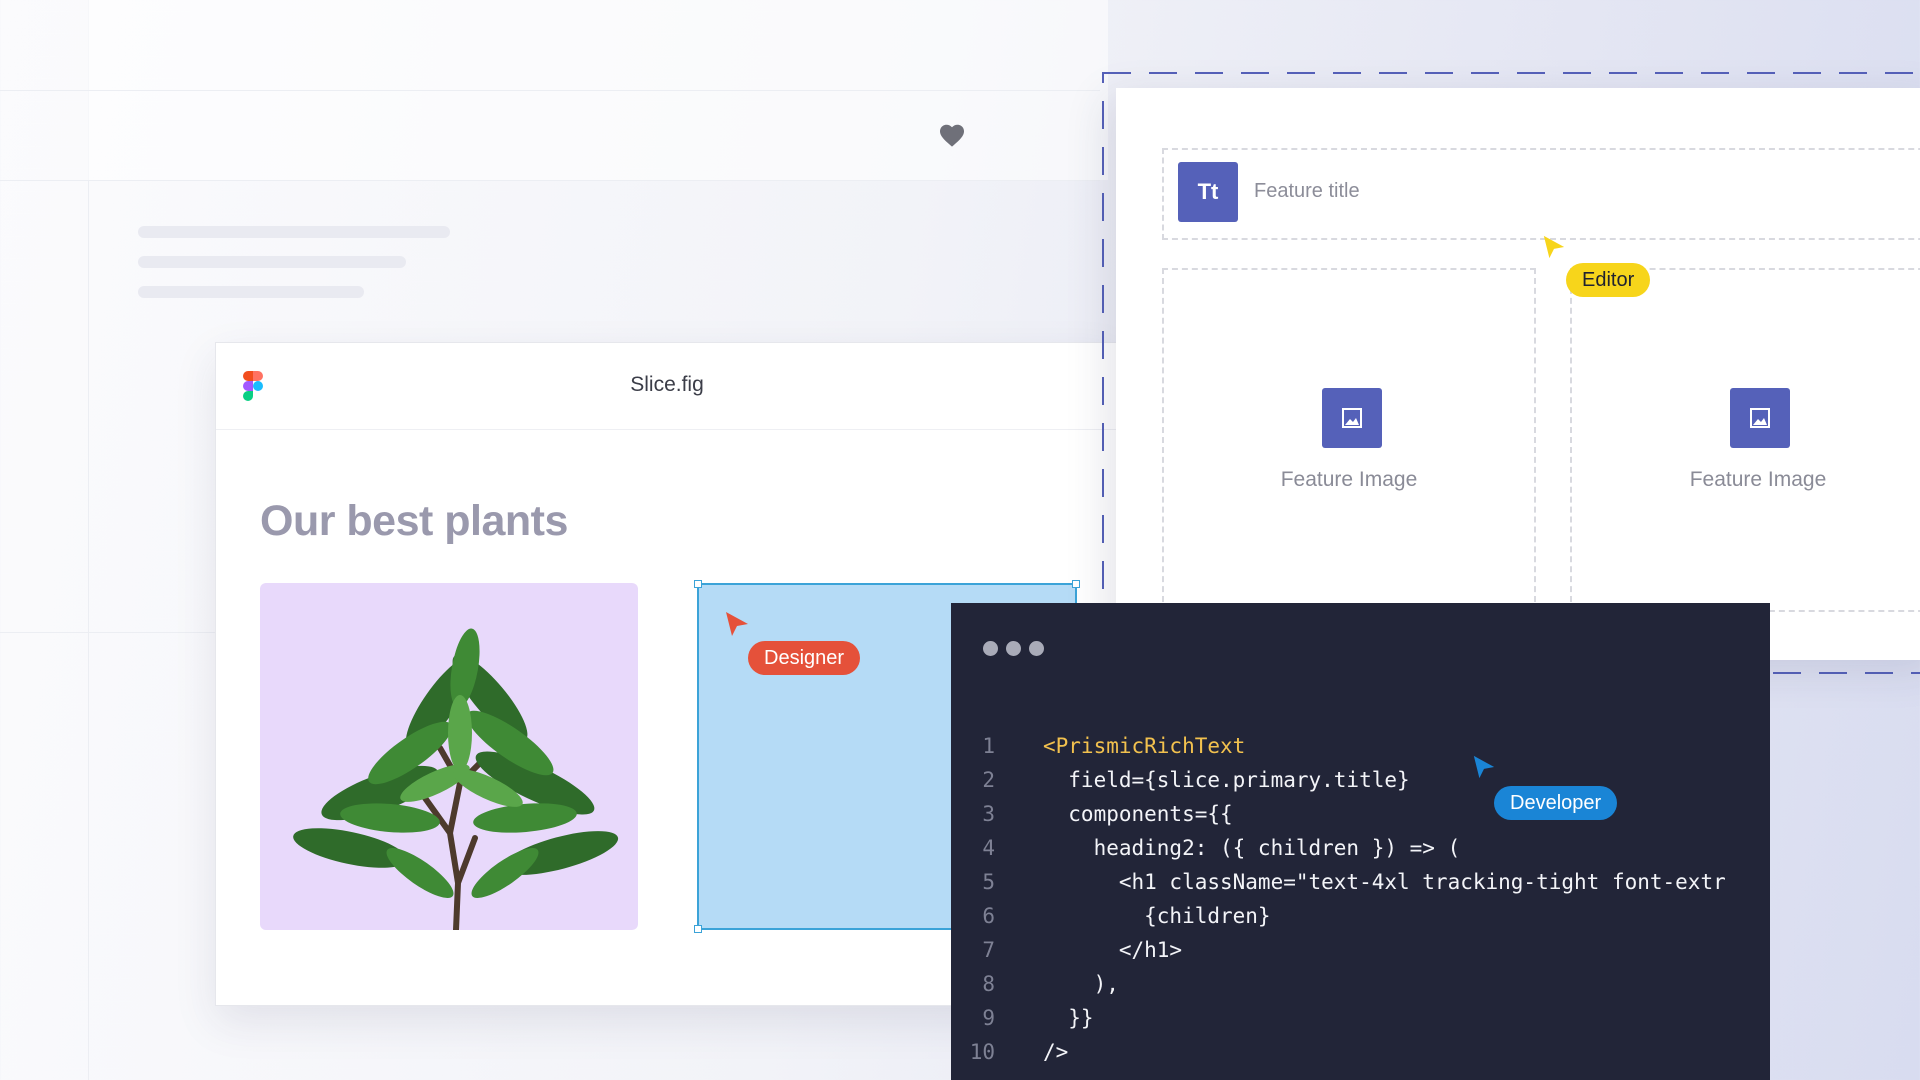 This screenshot has width=1920, height=1080. I want to click on code-line: 4 heading2: ({ children }) => (, so click(1360, 848).